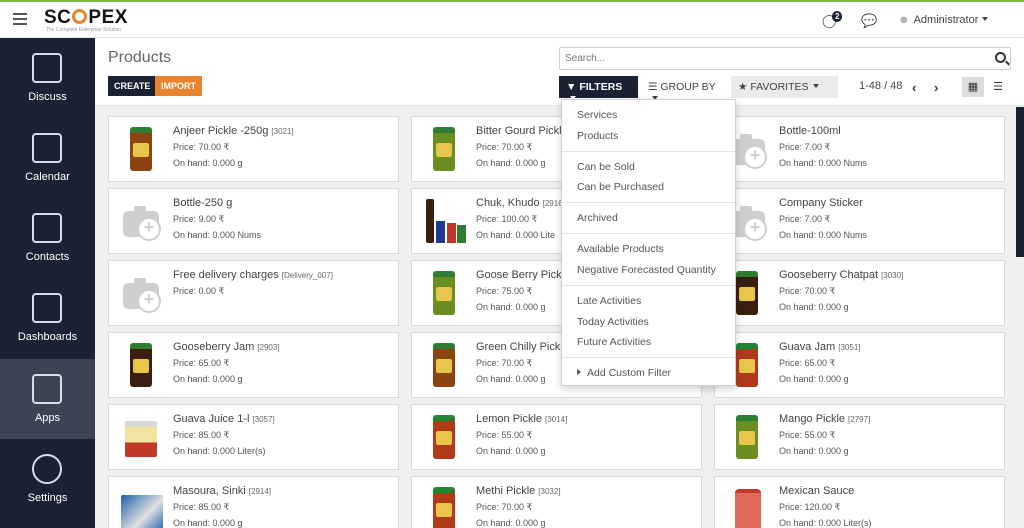 This screenshot has height=528, width=1024. I want to click on product-name: Guava Jam [3051], so click(820, 347).